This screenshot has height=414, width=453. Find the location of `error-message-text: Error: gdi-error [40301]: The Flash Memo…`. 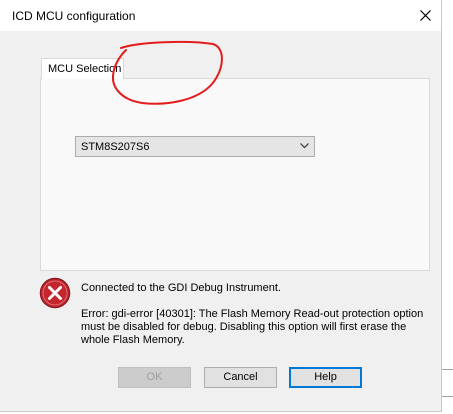

error-message-text: Error: gdi-error [40301]: The Flash Memo… is located at coordinates (252, 327).